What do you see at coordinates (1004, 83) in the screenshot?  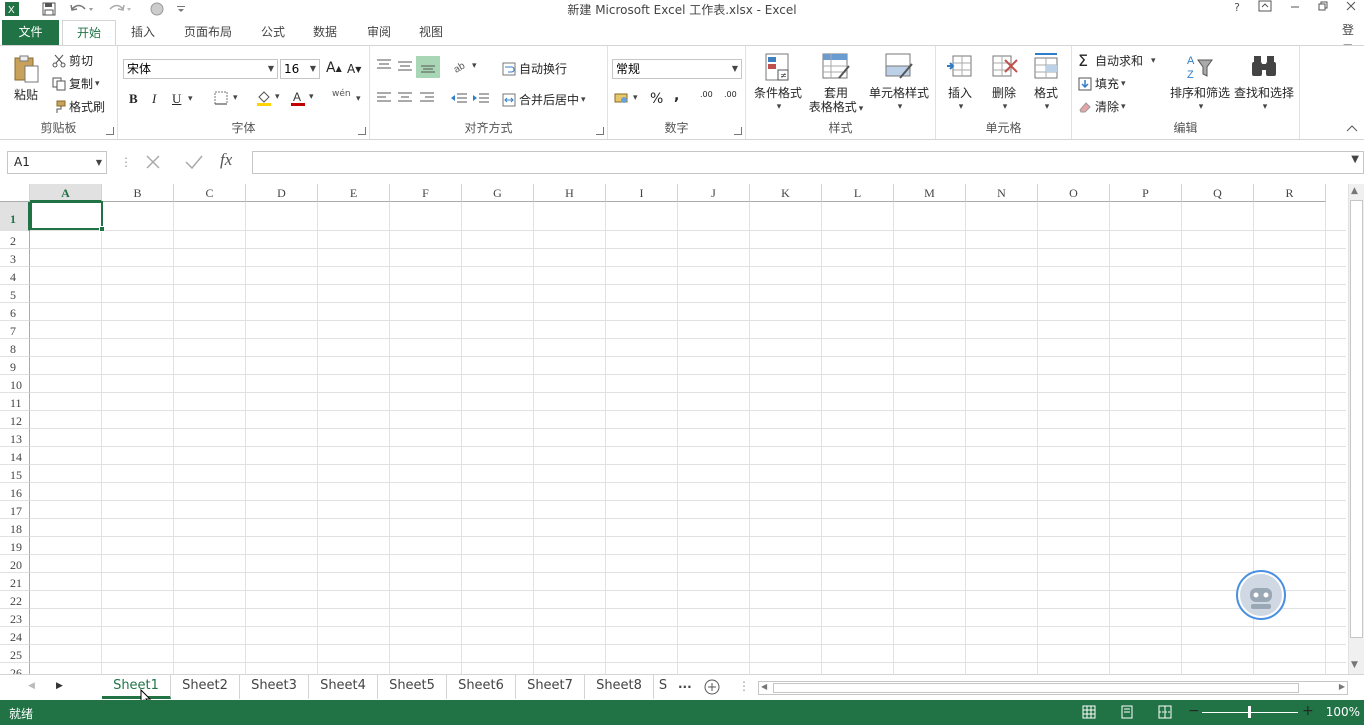 I see `delete-cells-button: 删除 ▾` at bounding box center [1004, 83].